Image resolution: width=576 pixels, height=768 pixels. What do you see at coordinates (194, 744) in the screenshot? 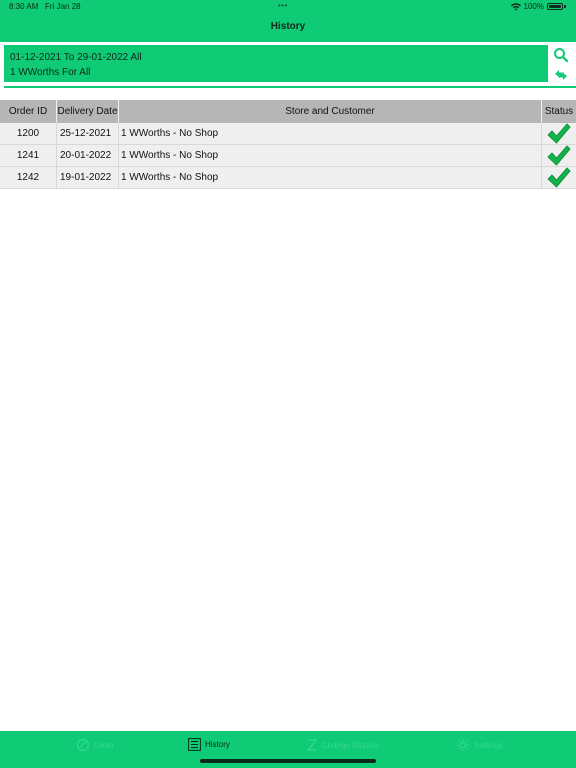
I see `list-icon` at bounding box center [194, 744].